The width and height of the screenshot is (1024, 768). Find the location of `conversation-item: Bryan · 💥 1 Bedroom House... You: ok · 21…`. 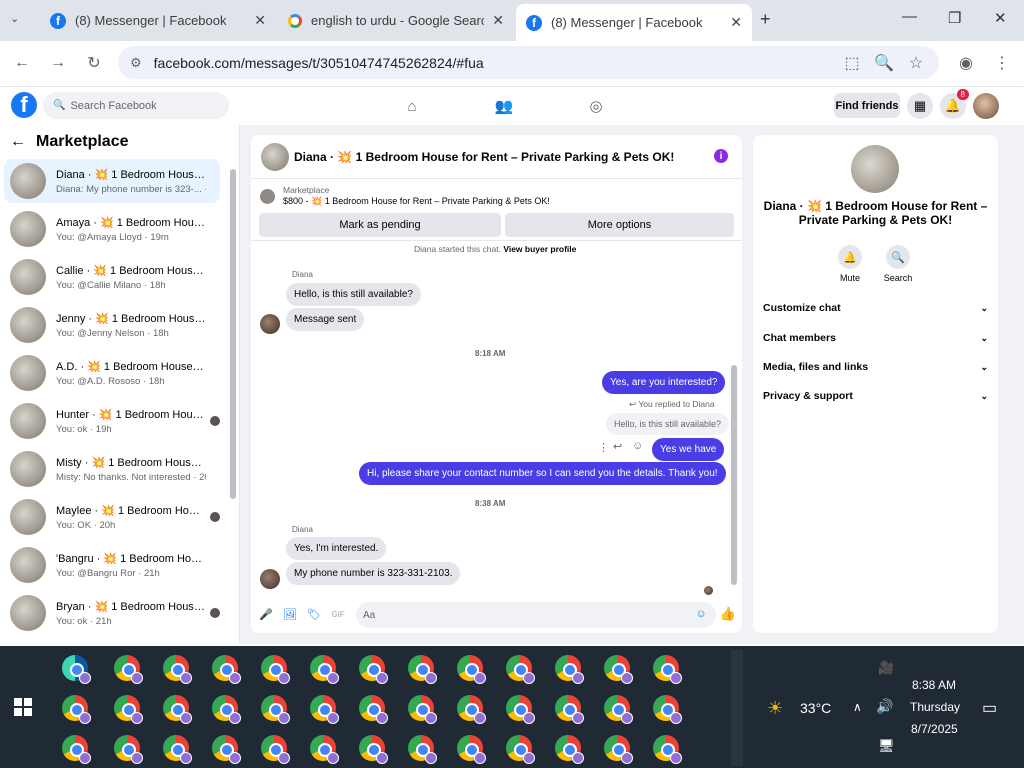

conversation-item: Bryan · 💥 1 Bedroom House... You: ok · 21… is located at coordinates (112, 613).